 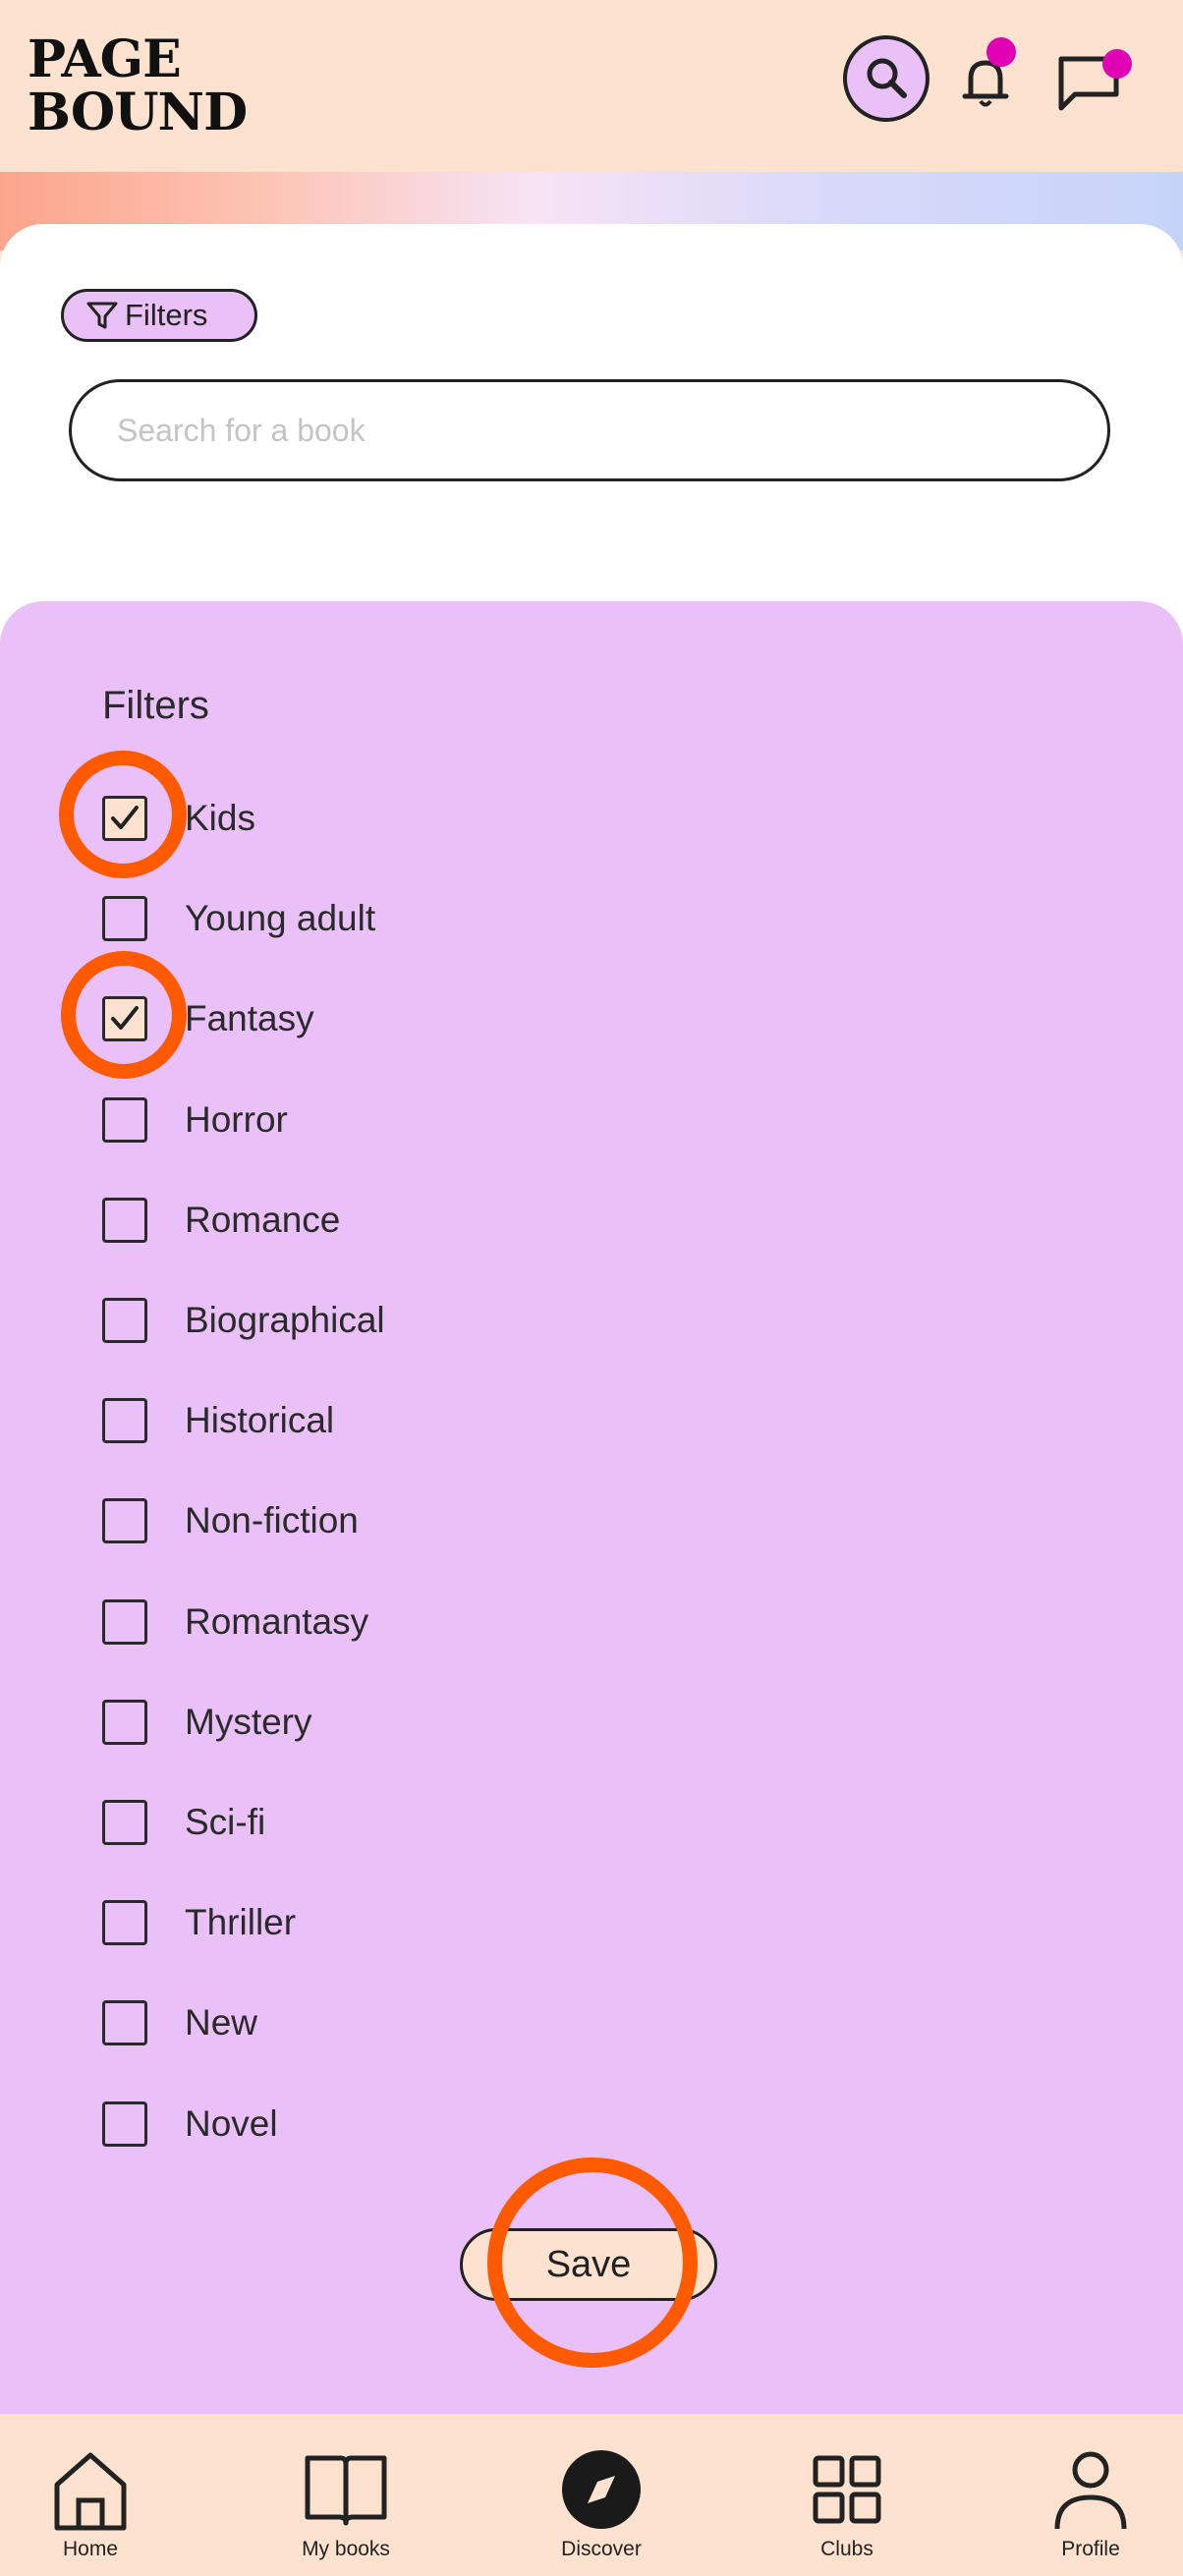 I want to click on nav-label-profile: Profile, so click(x=1090, y=2549).